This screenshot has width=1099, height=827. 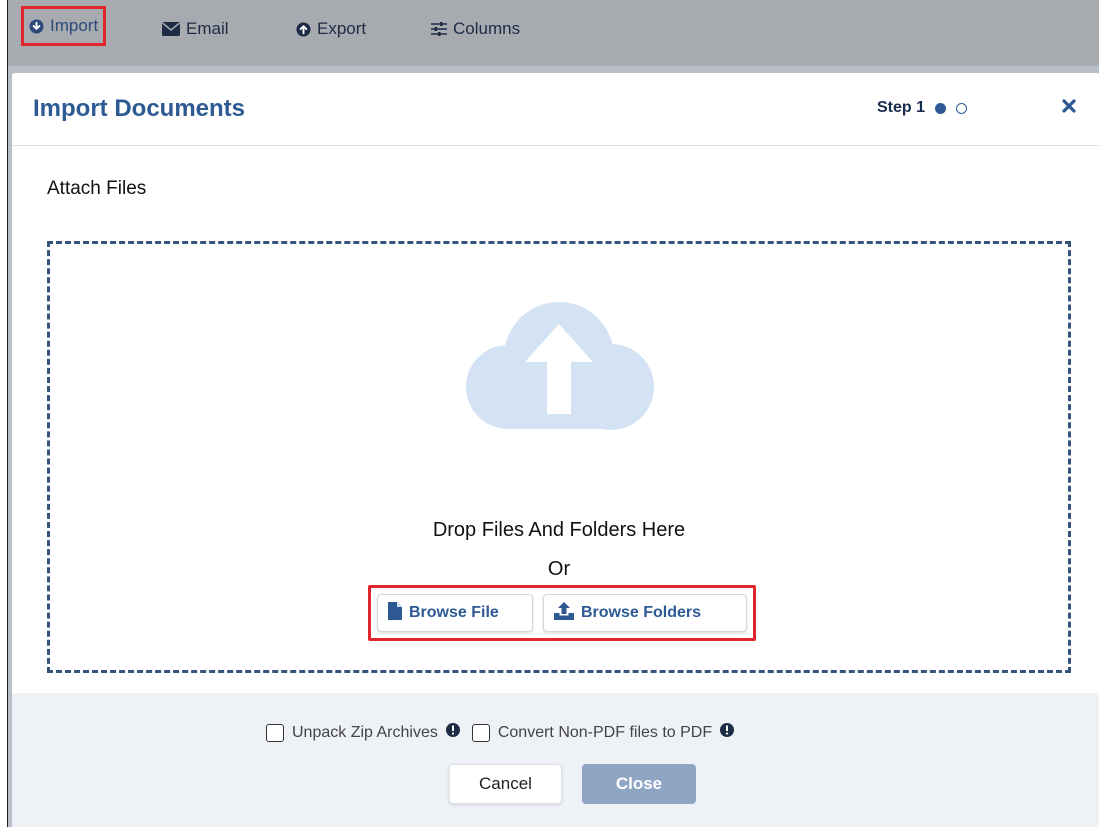 I want to click on toolbar: Import Email Export Columns, so click(x=553, y=33).